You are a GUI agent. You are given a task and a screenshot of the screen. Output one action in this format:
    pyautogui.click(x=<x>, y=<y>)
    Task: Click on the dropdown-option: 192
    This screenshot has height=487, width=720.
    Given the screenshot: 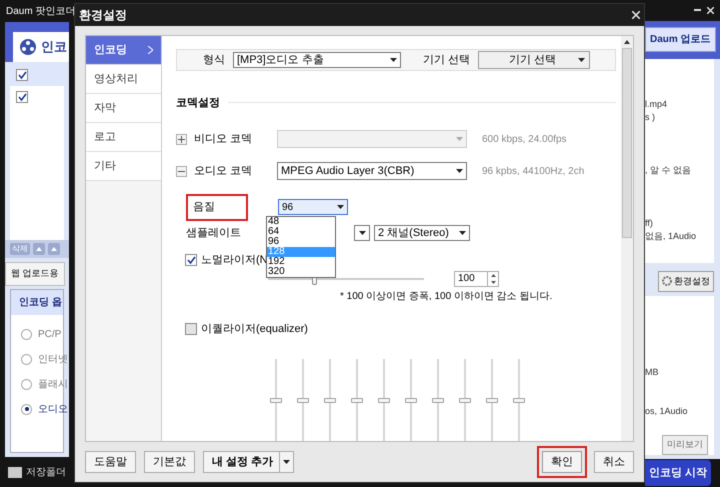 What is the action you would take?
    pyautogui.click(x=301, y=262)
    